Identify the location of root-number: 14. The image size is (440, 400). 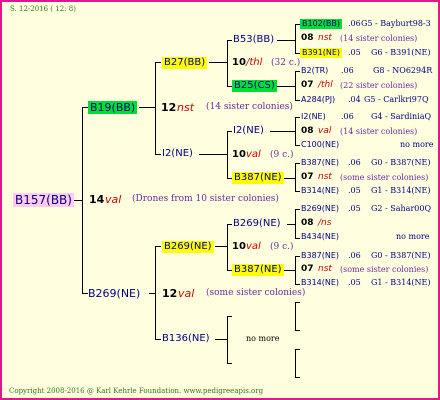
(97, 199).